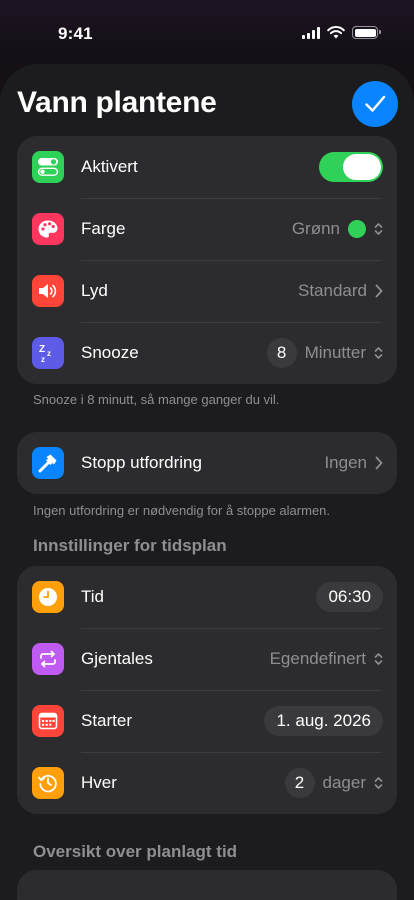 The height and width of the screenshot is (900, 414). Describe the element at coordinates (207, 30) in the screenshot. I see `status-bar: 9:41` at that location.